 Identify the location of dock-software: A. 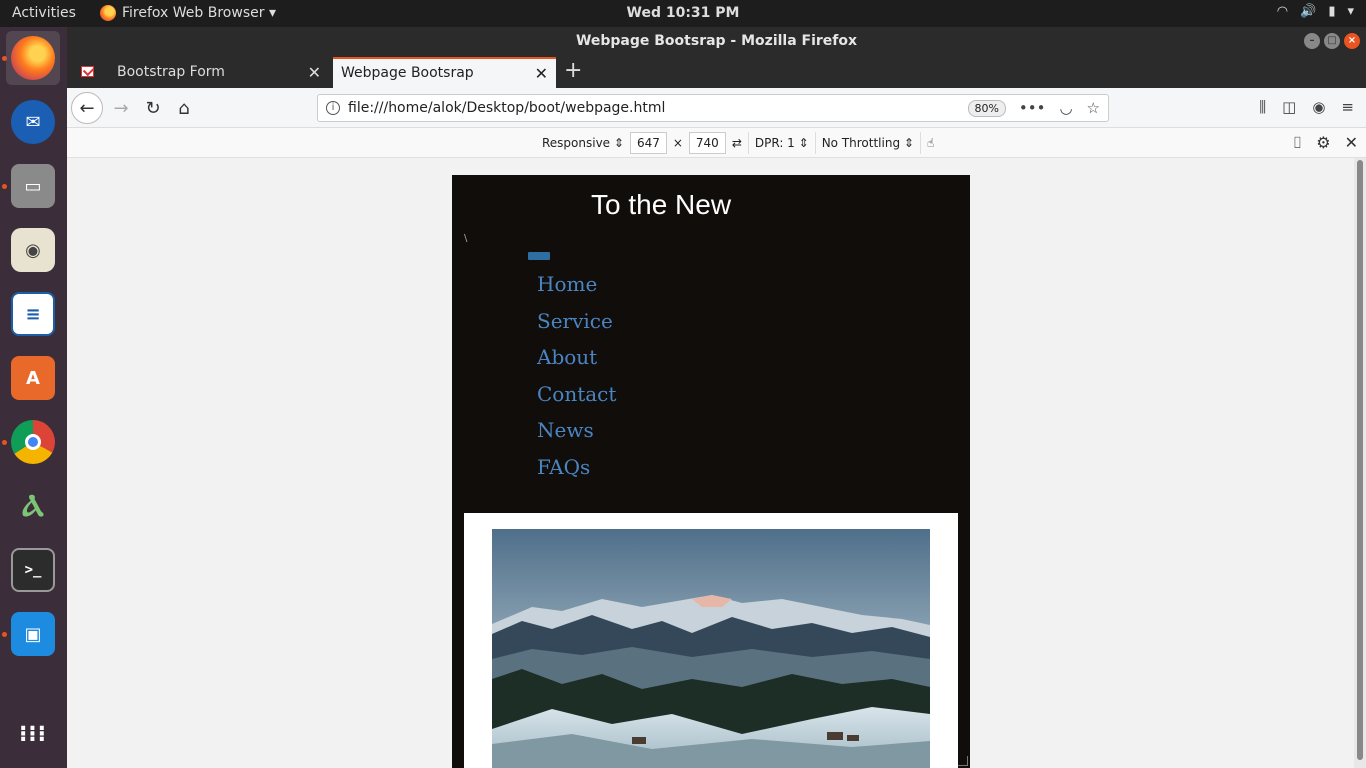
(33, 378).